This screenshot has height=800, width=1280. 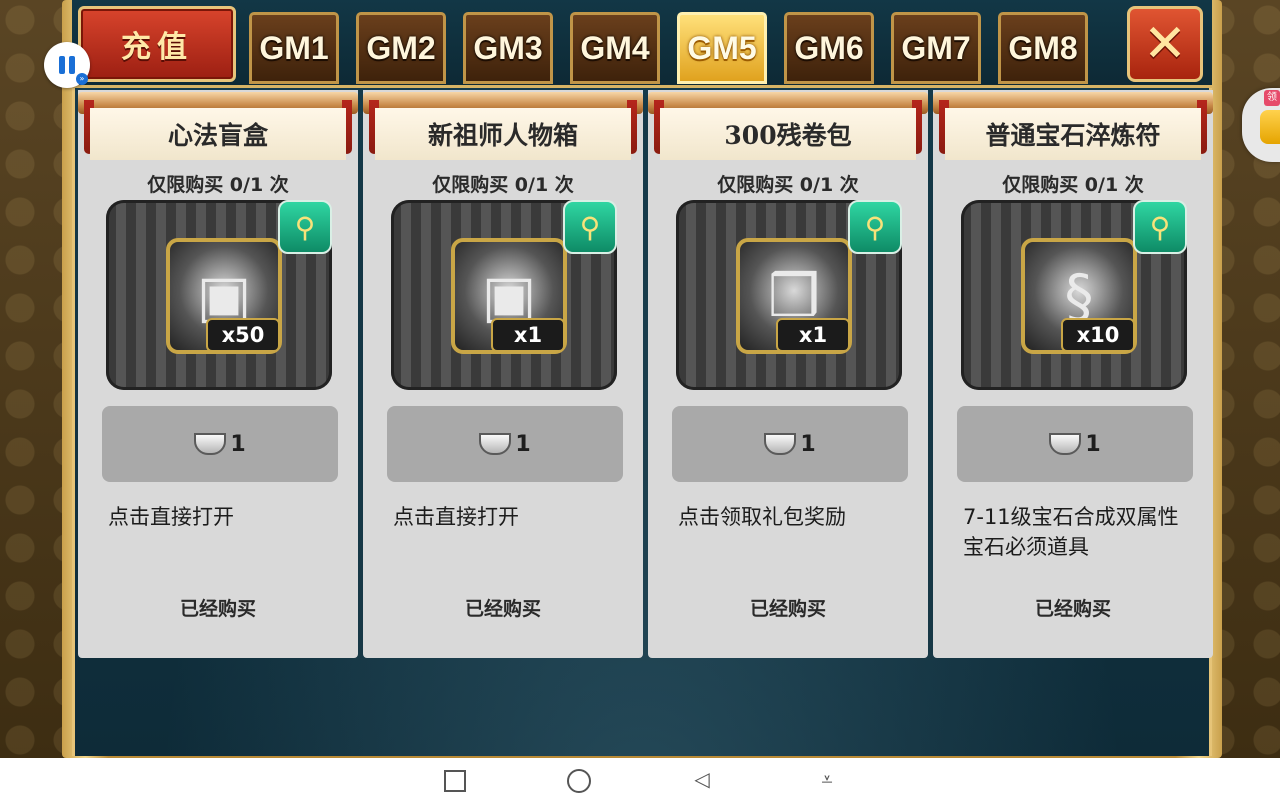 What do you see at coordinates (1071, 532) in the screenshot?
I see `item-description: 7-11级宝石合成双属性宝石必须道具` at bounding box center [1071, 532].